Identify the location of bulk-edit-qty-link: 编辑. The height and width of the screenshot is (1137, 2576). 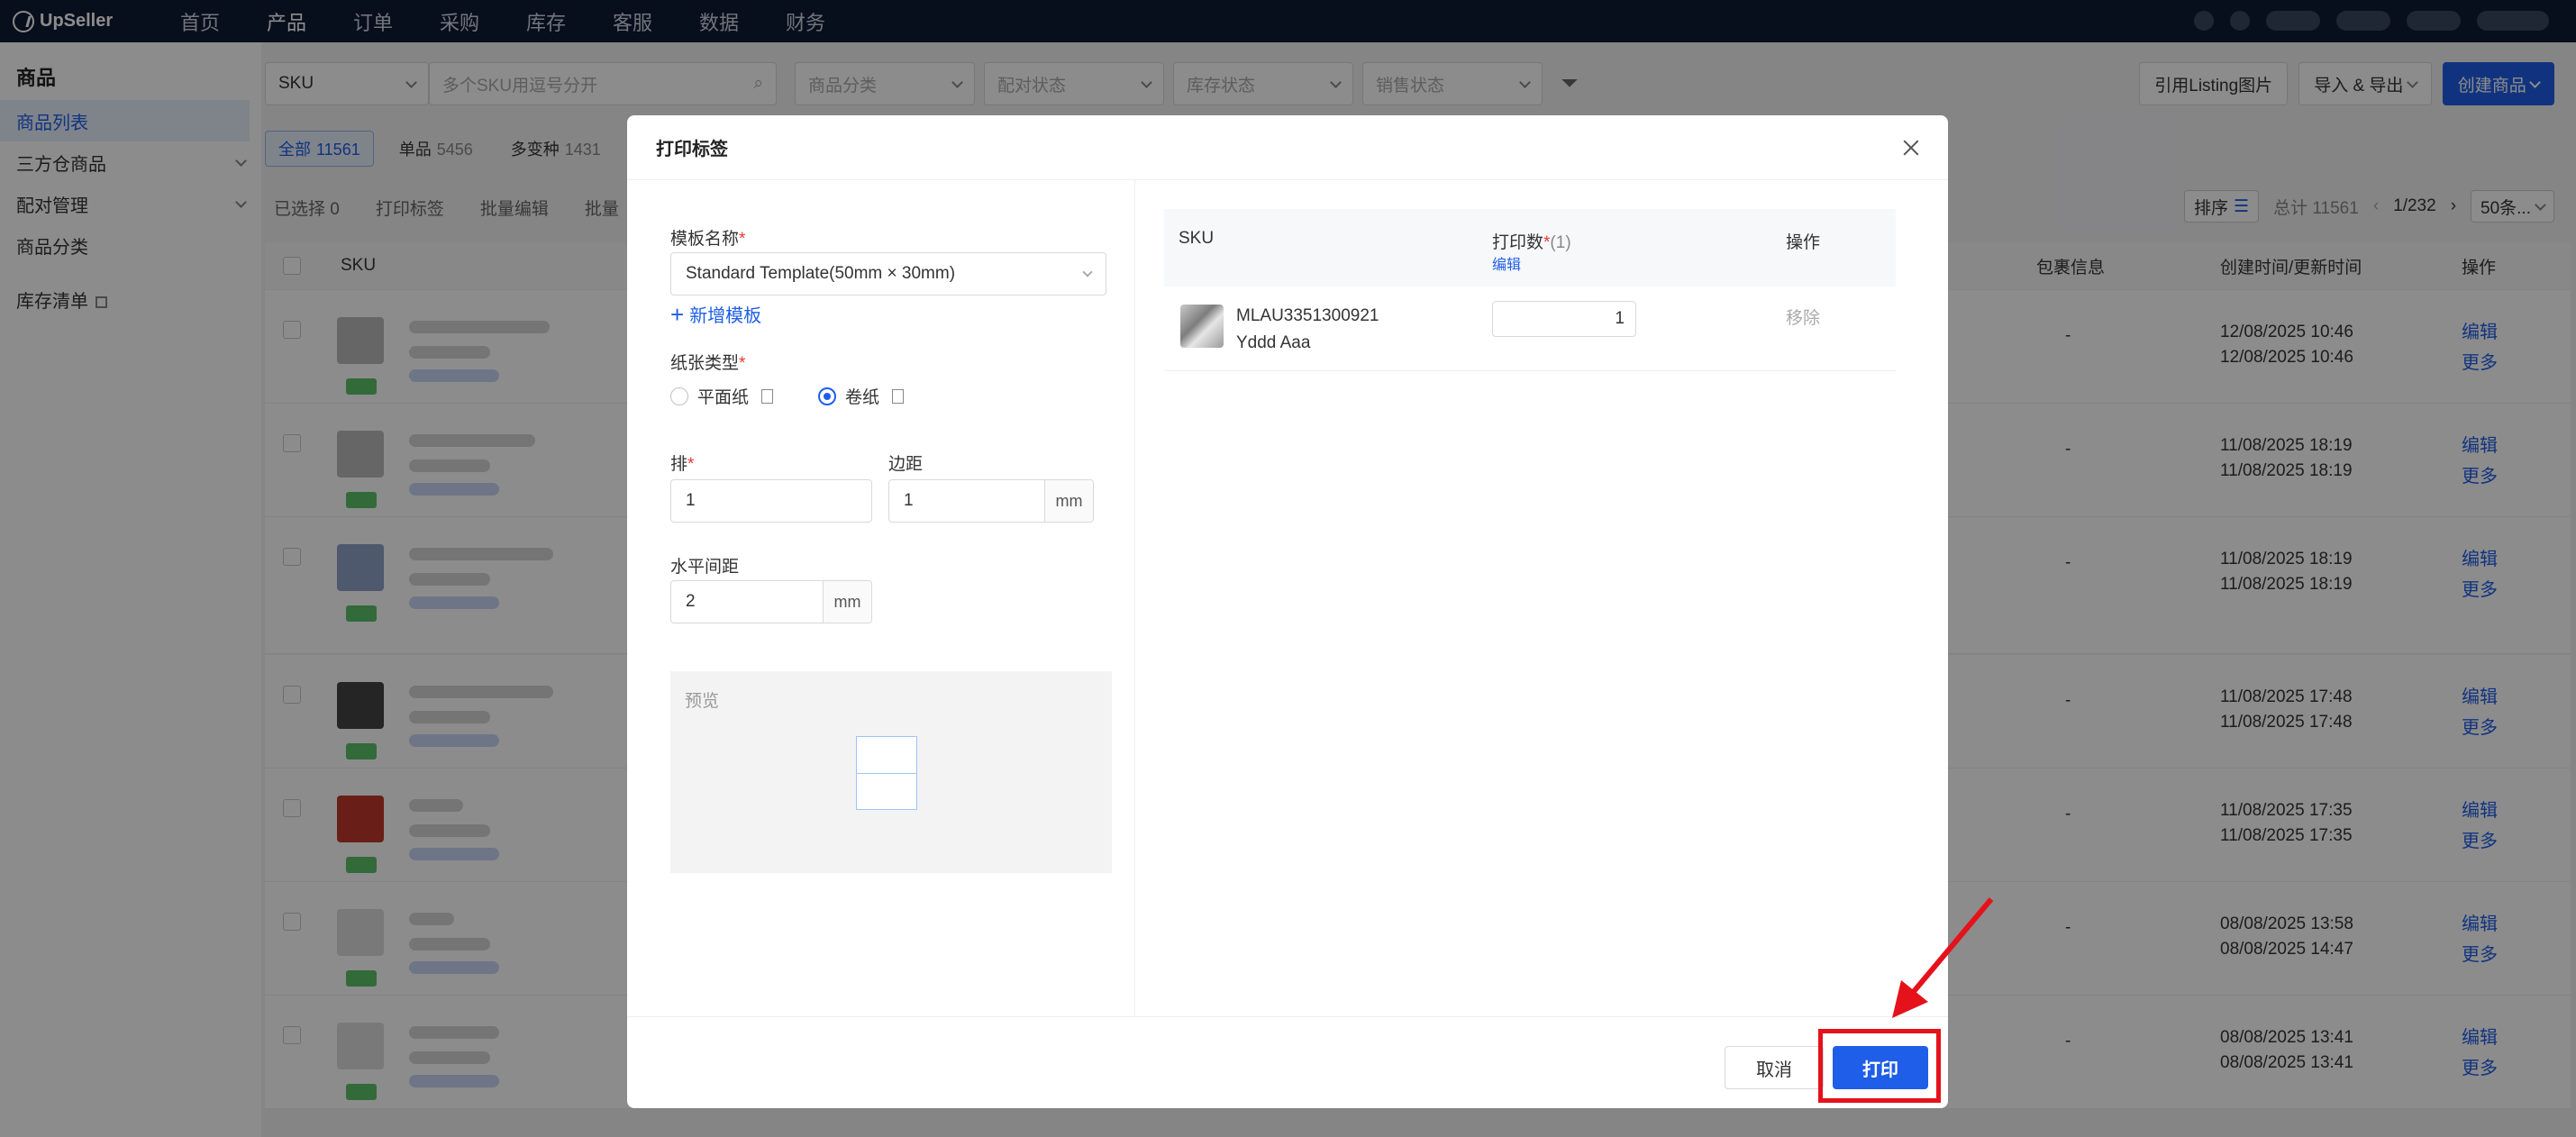
(1506, 263).